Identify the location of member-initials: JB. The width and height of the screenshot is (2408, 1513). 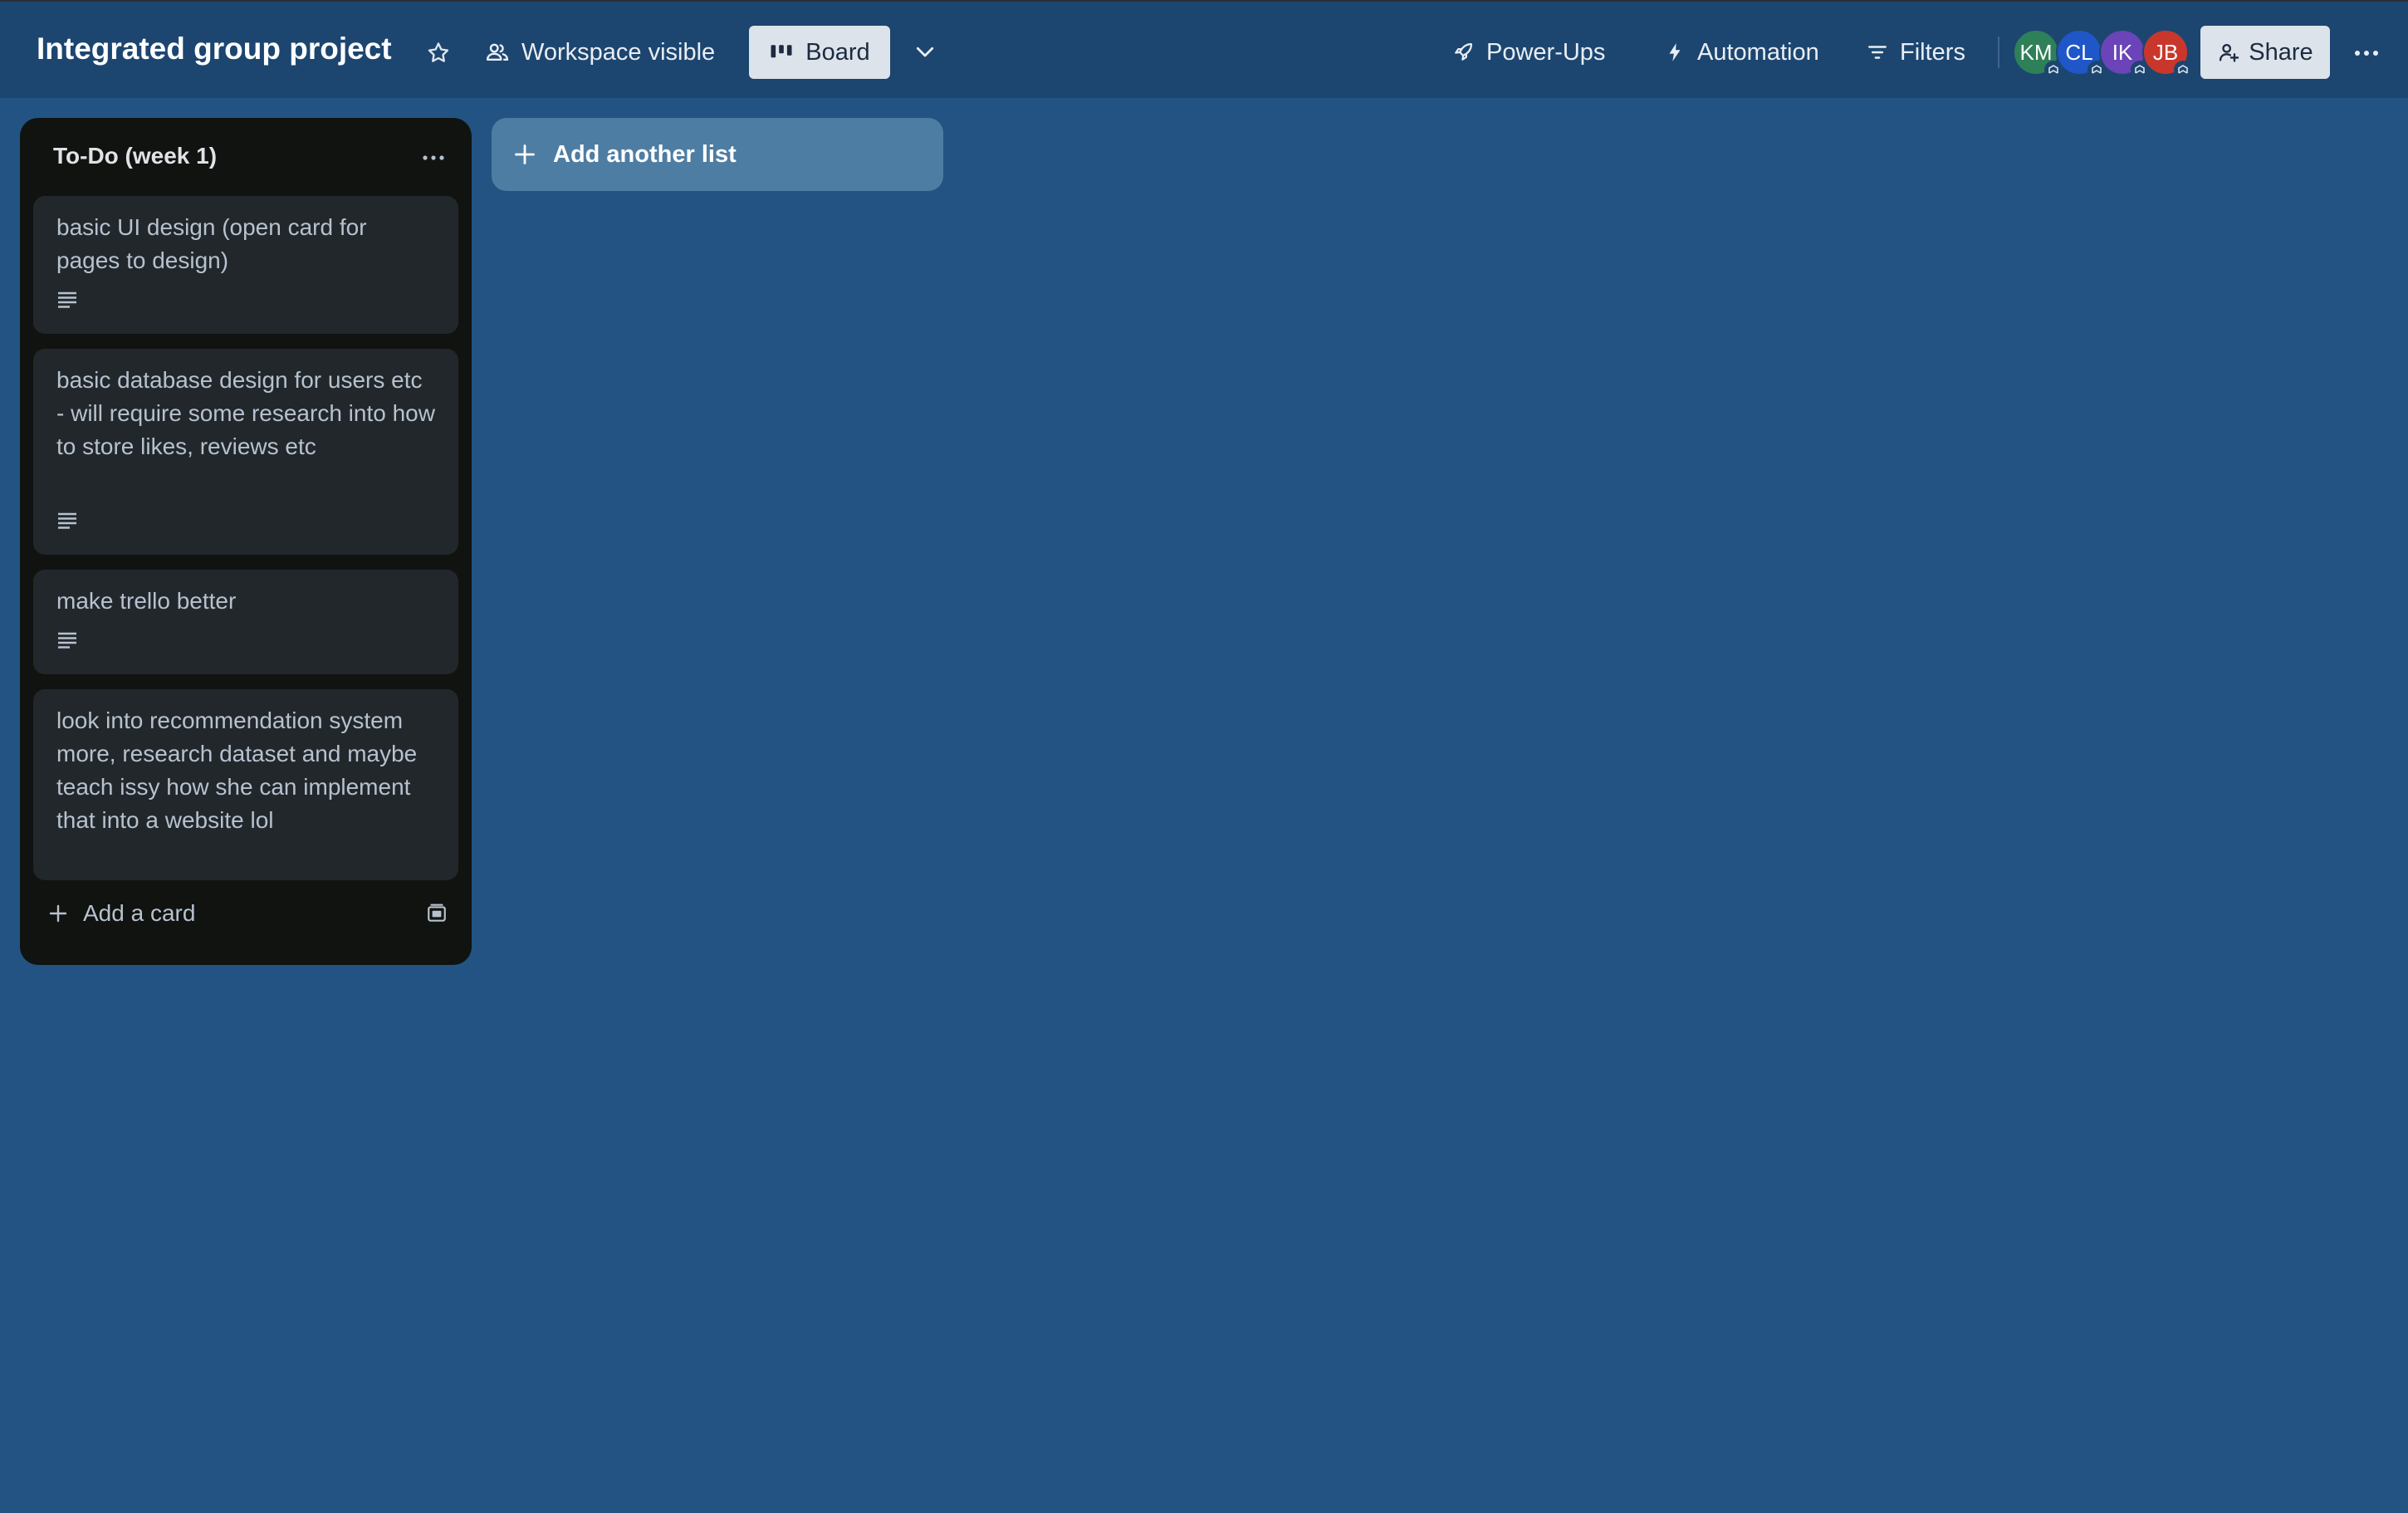
(2165, 52).